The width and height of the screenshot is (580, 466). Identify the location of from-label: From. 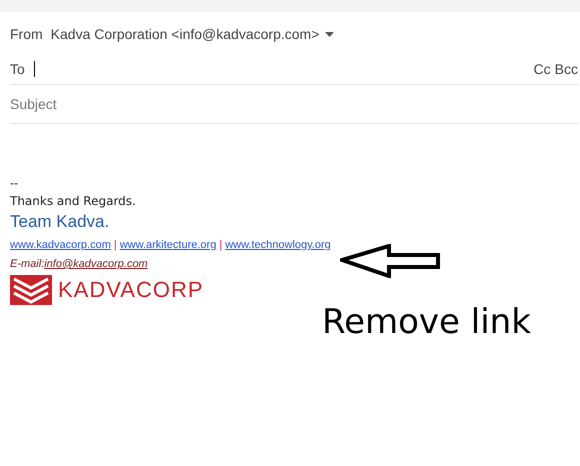
(26, 34).